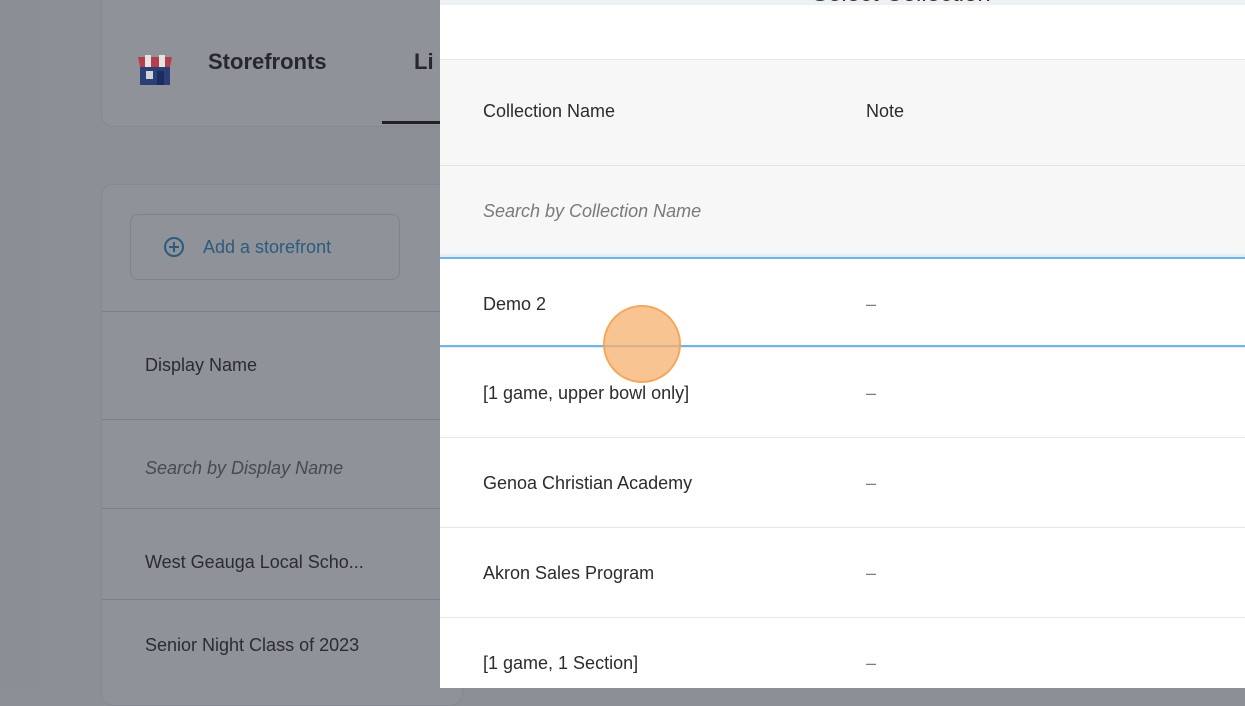 This screenshot has width=1245, height=706. What do you see at coordinates (842, 653) in the screenshot?
I see `collection-row: [1 game, 1 Section] –` at bounding box center [842, 653].